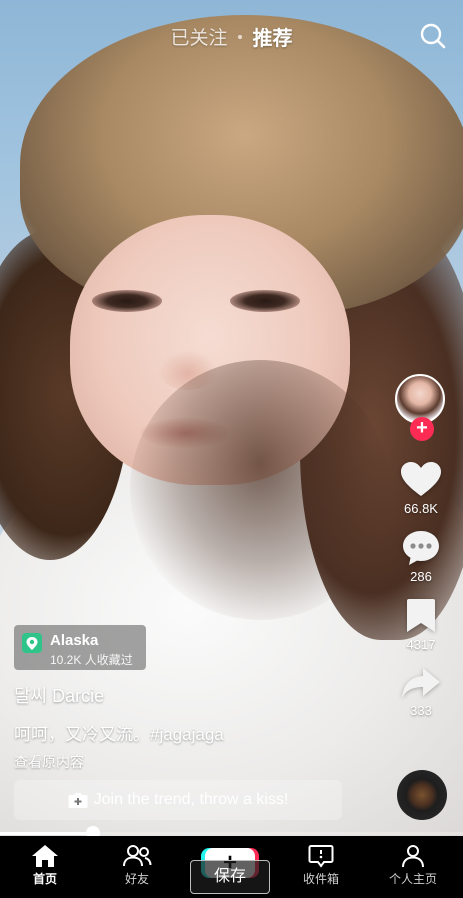 The width and height of the screenshot is (463, 898). What do you see at coordinates (421, 683) in the screenshot?
I see `share-icon` at bounding box center [421, 683].